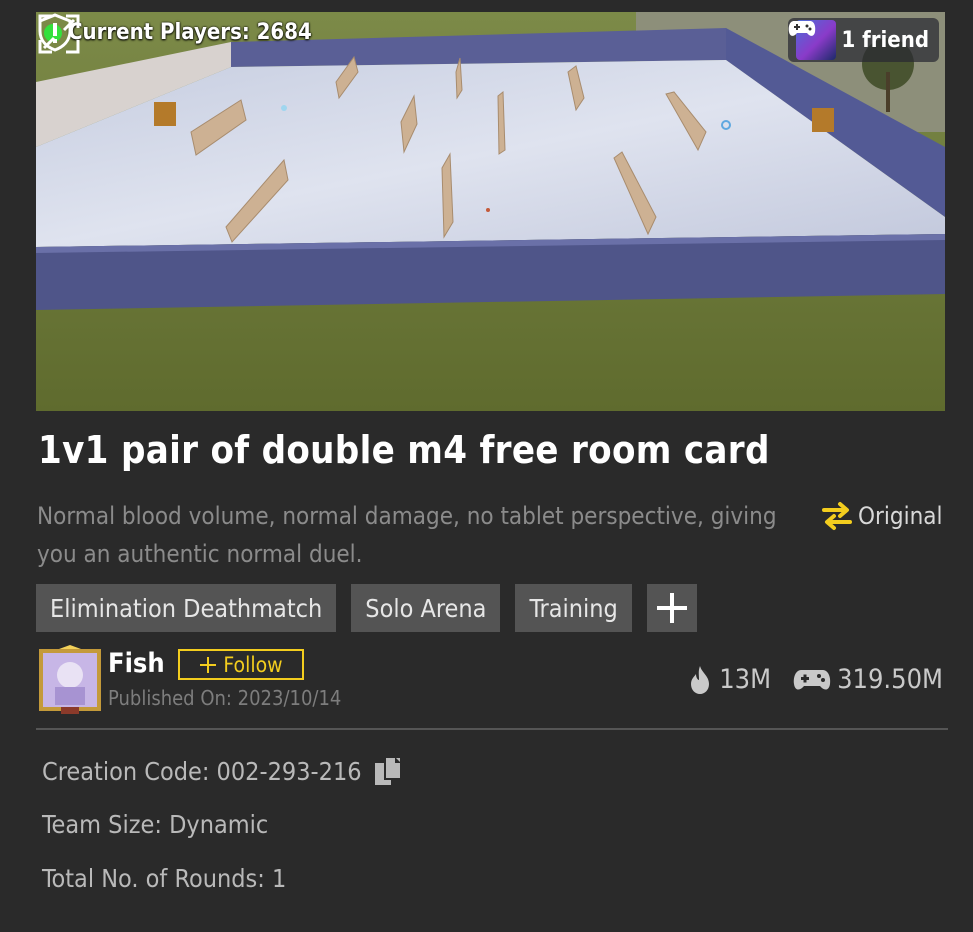 This screenshot has height=932, width=973. I want to click on friends-playing-badge: 1 friend, so click(863, 40).